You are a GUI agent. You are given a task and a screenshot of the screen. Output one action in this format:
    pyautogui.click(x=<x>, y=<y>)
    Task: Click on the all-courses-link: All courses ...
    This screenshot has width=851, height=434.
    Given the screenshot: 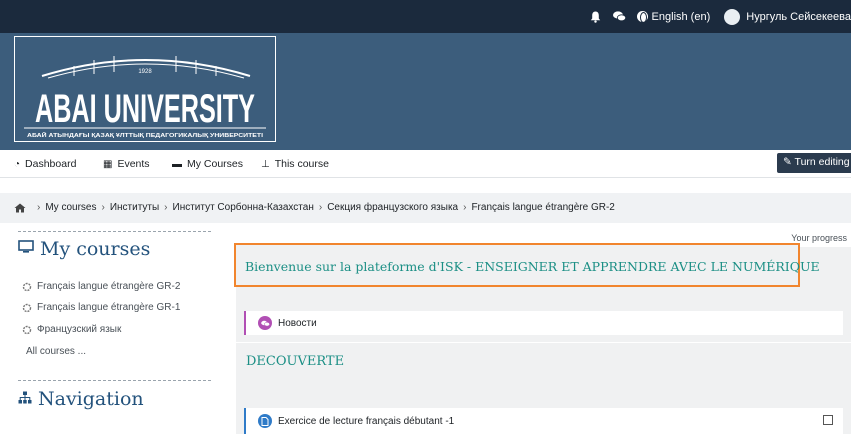 What is the action you would take?
    pyautogui.click(x=56, y=351)
    